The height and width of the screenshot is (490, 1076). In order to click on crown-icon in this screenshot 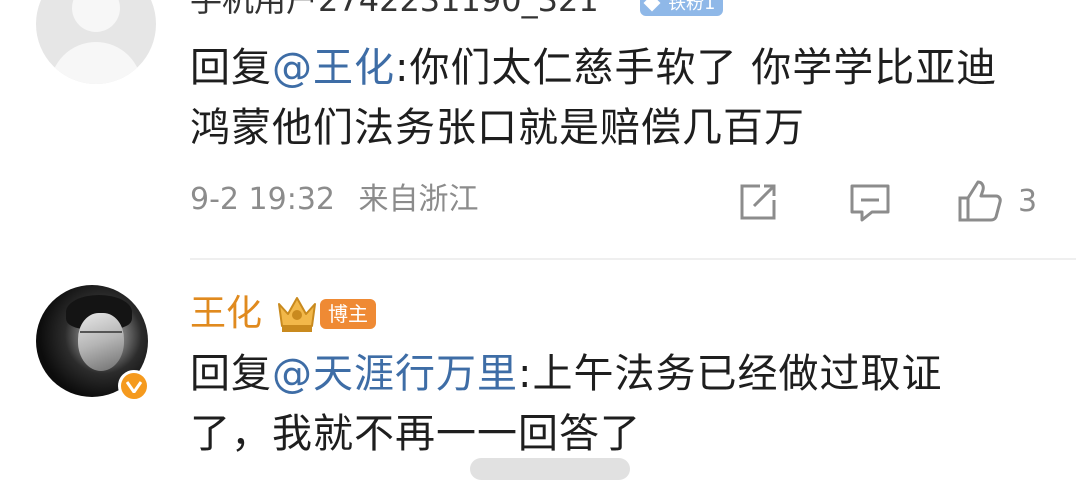, I will do `click(297, 316)`.